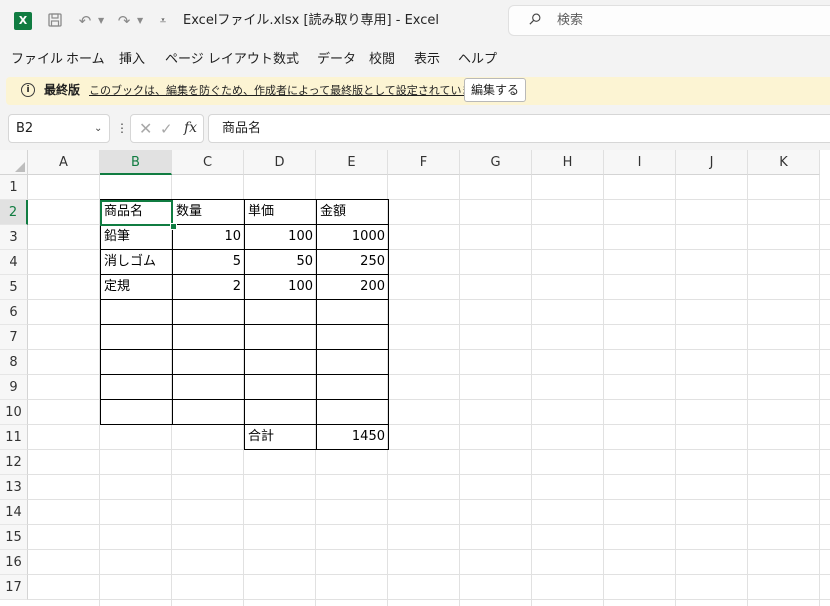 This screenshot has width=830, height=606. I want to click on row-header-11: 11, so click(14, 437).